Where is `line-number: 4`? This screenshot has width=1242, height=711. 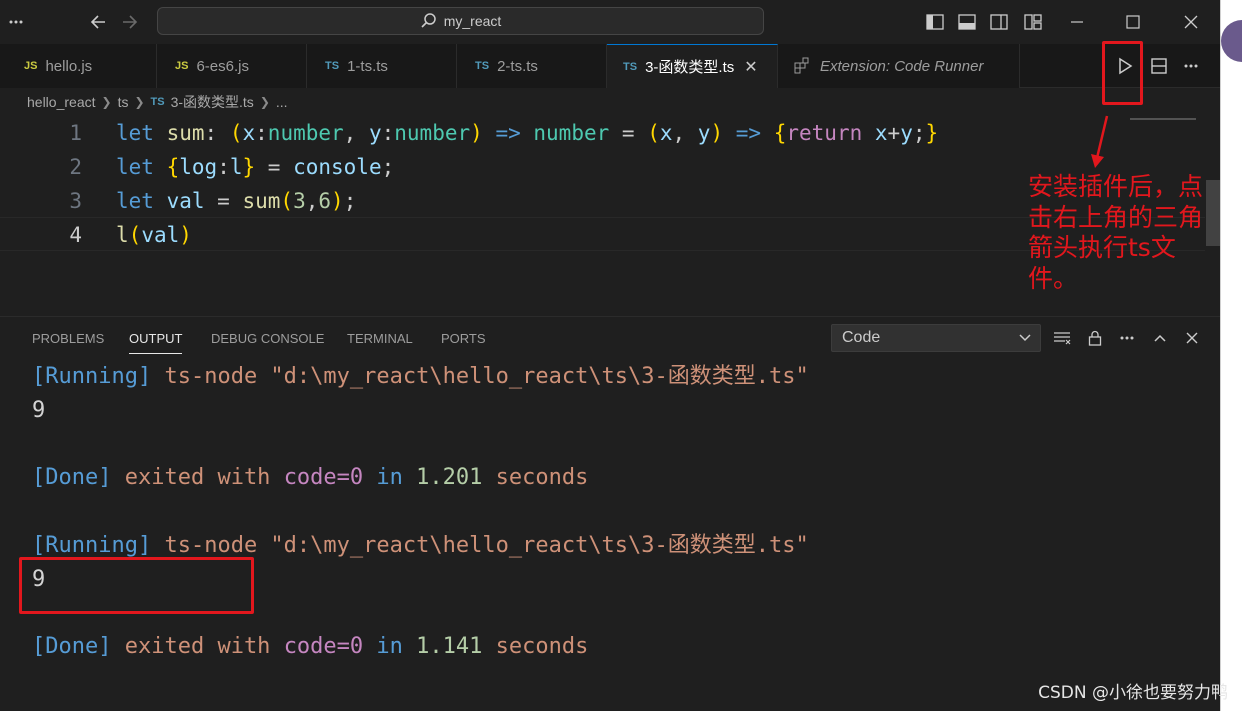
line-number: 4 is located at coordinates (75, 235).